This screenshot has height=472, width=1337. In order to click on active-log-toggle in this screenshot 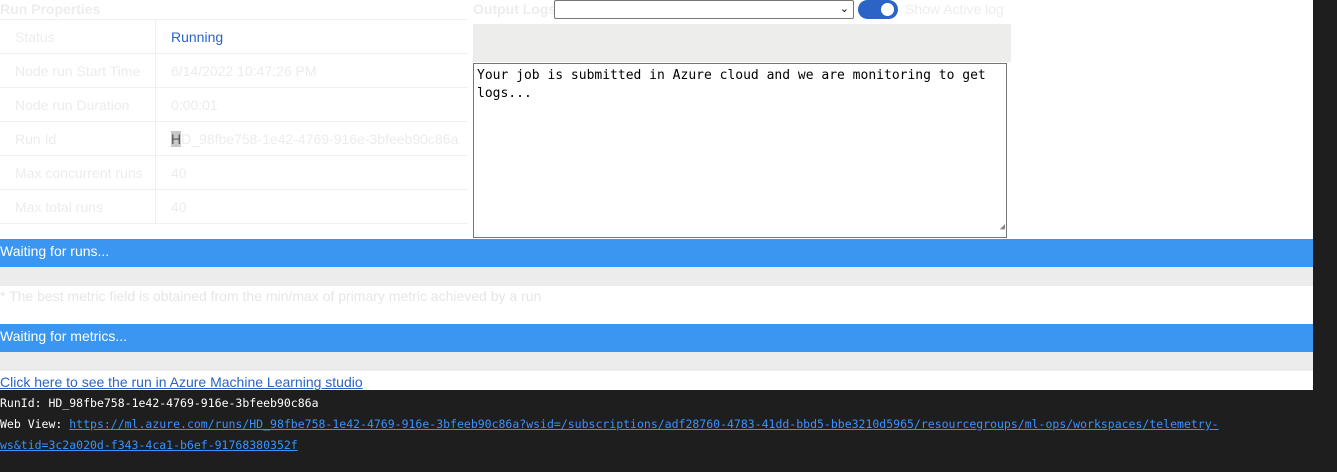, I will do `click(878, 9)`.